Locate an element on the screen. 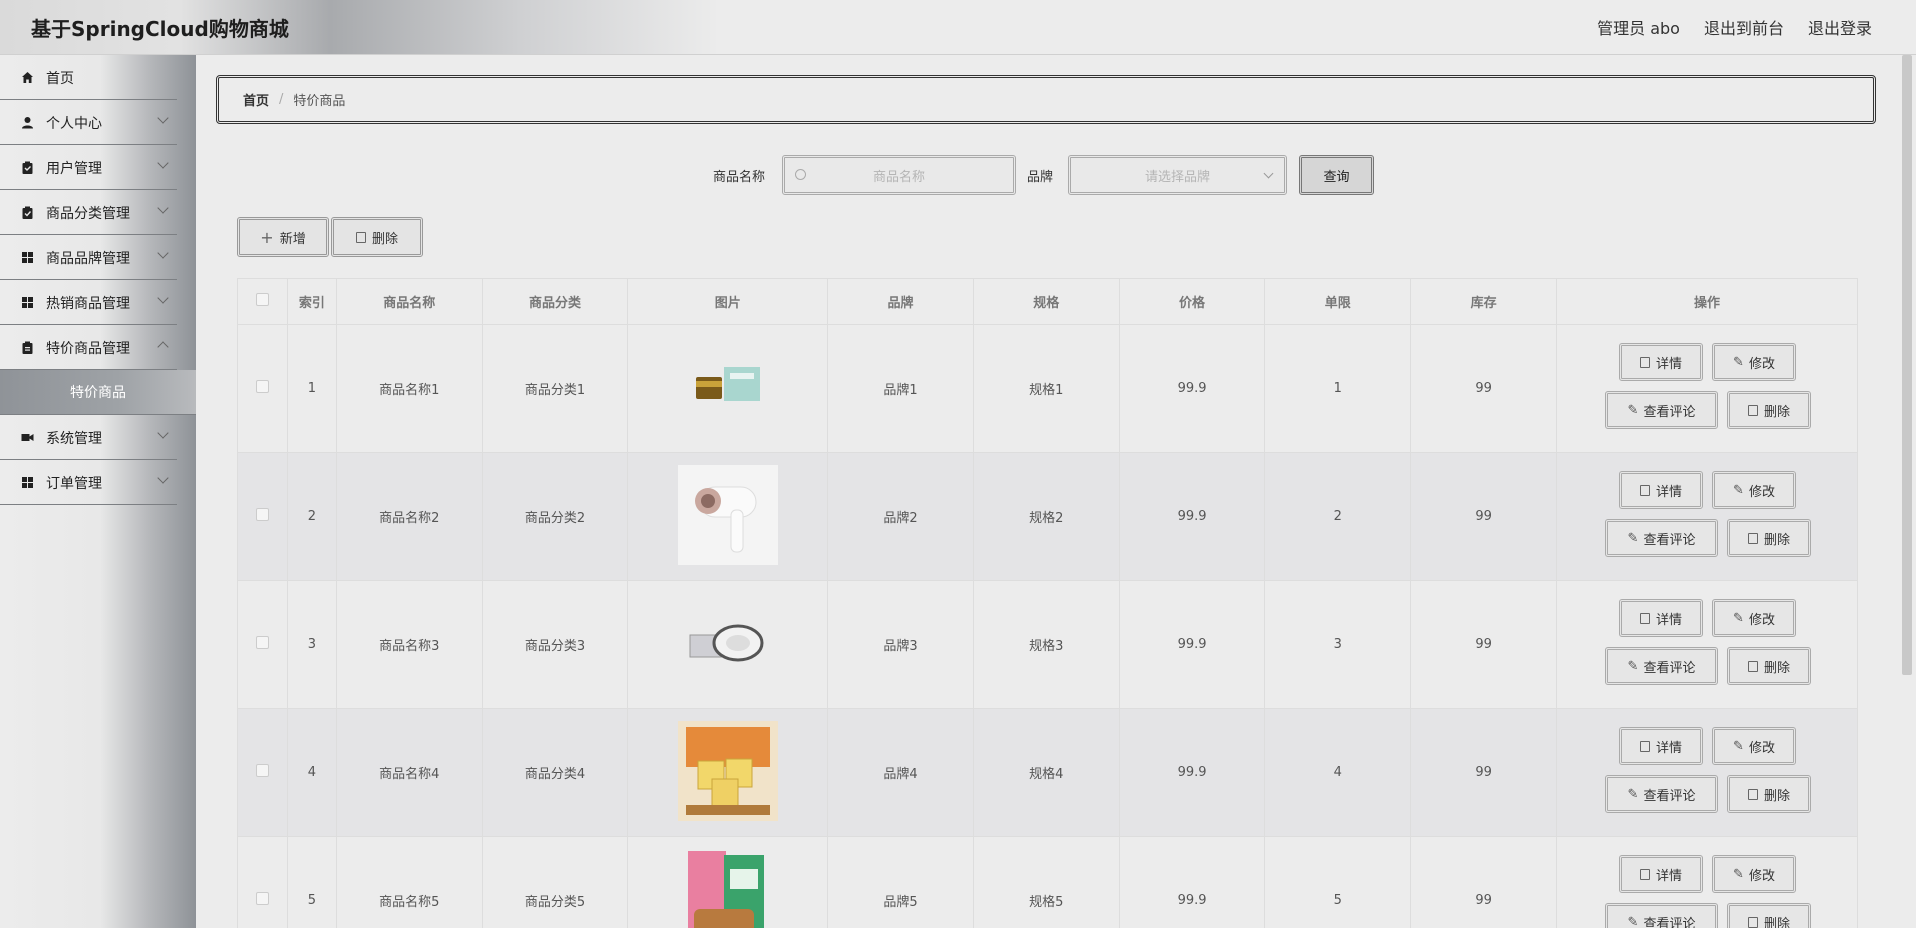 This screenshot has width=1916, height=928. sidebar-subitem-special-products: 特价商品 is located at coordinates (98, 392).